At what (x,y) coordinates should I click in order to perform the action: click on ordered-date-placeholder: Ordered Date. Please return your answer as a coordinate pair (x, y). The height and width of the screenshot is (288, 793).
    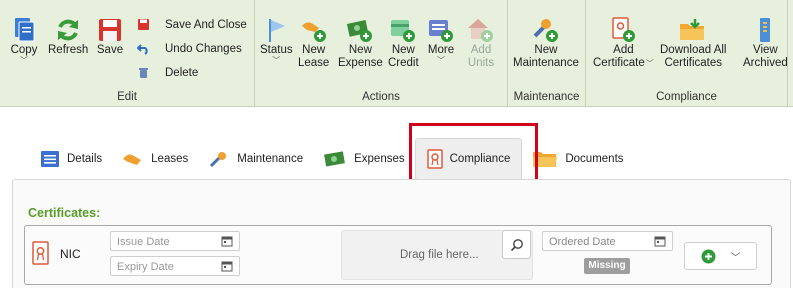
    Looking at the image, I should click on (582, 242).